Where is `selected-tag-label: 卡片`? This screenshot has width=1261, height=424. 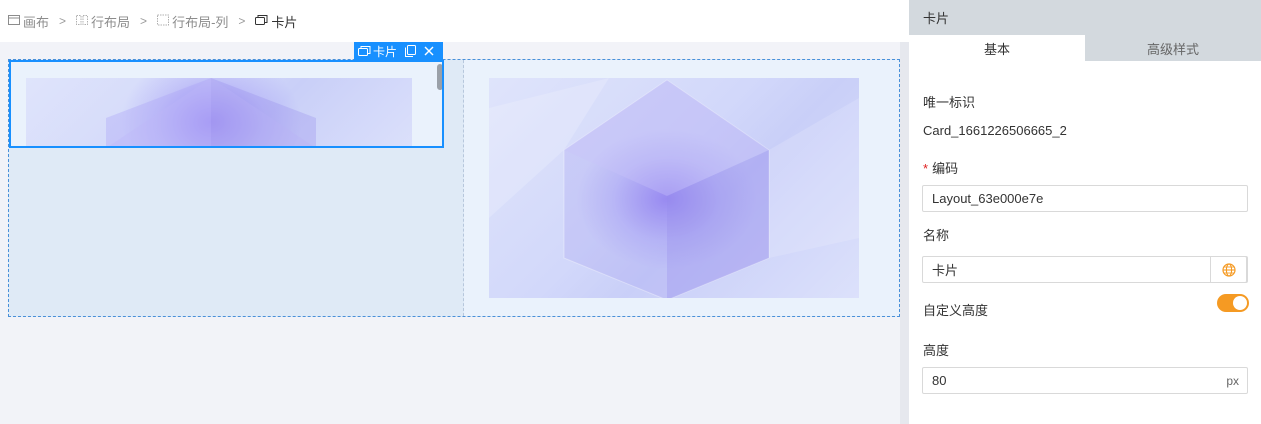
selected-tag-label: 卡片 is located at coordinates (385, 51).